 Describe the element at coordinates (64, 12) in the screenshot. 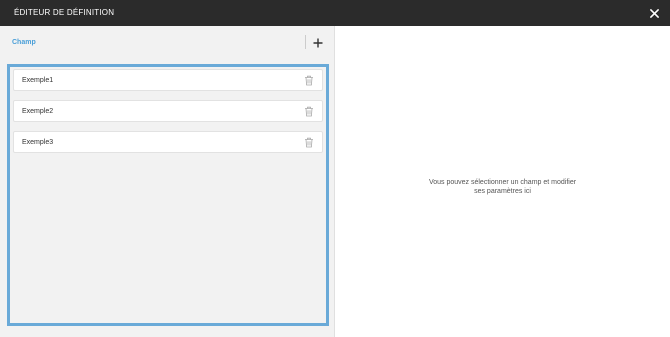

I see `dialog-title: ÉDITEUR DE DÉFINITION` at that location.